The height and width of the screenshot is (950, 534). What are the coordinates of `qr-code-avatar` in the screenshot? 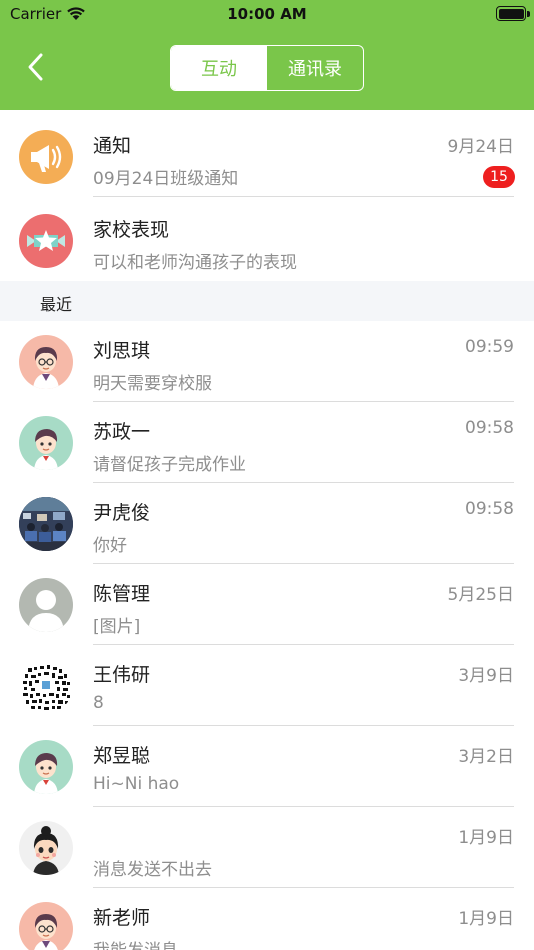 It's located at (46, 686).